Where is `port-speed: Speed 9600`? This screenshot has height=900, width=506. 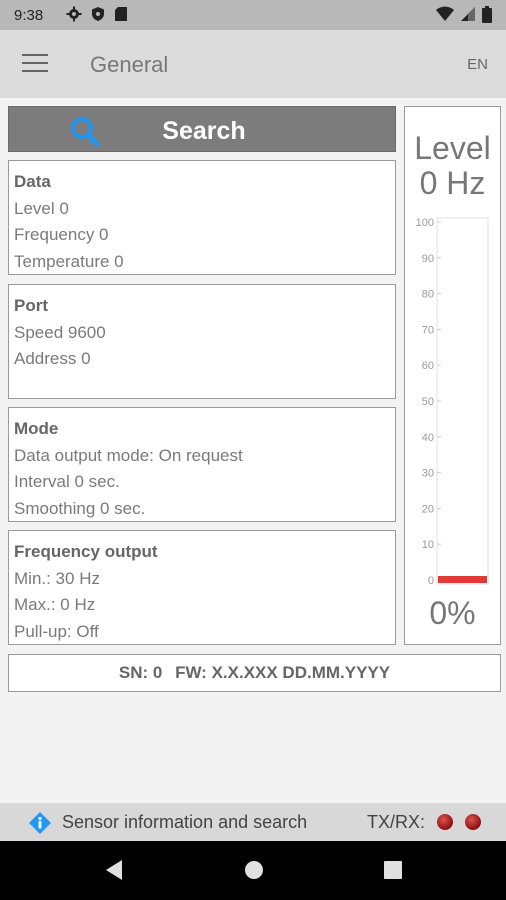
port-speed: Speed 9600 is located at coordinates (60, 332).